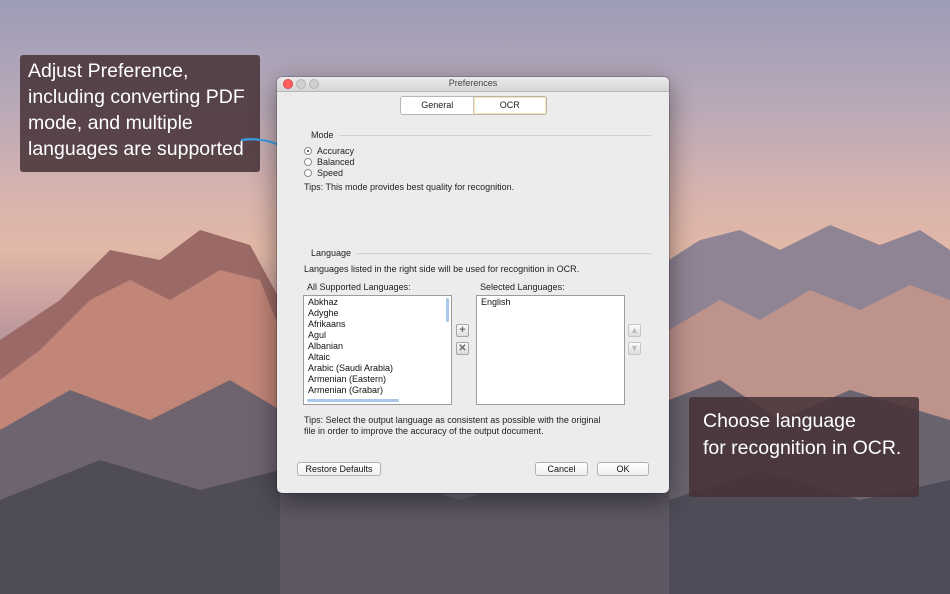 The height and width of the screenshot is (594, 950). I want to click on callout-line: mode, and multiple, so click(110, 123).